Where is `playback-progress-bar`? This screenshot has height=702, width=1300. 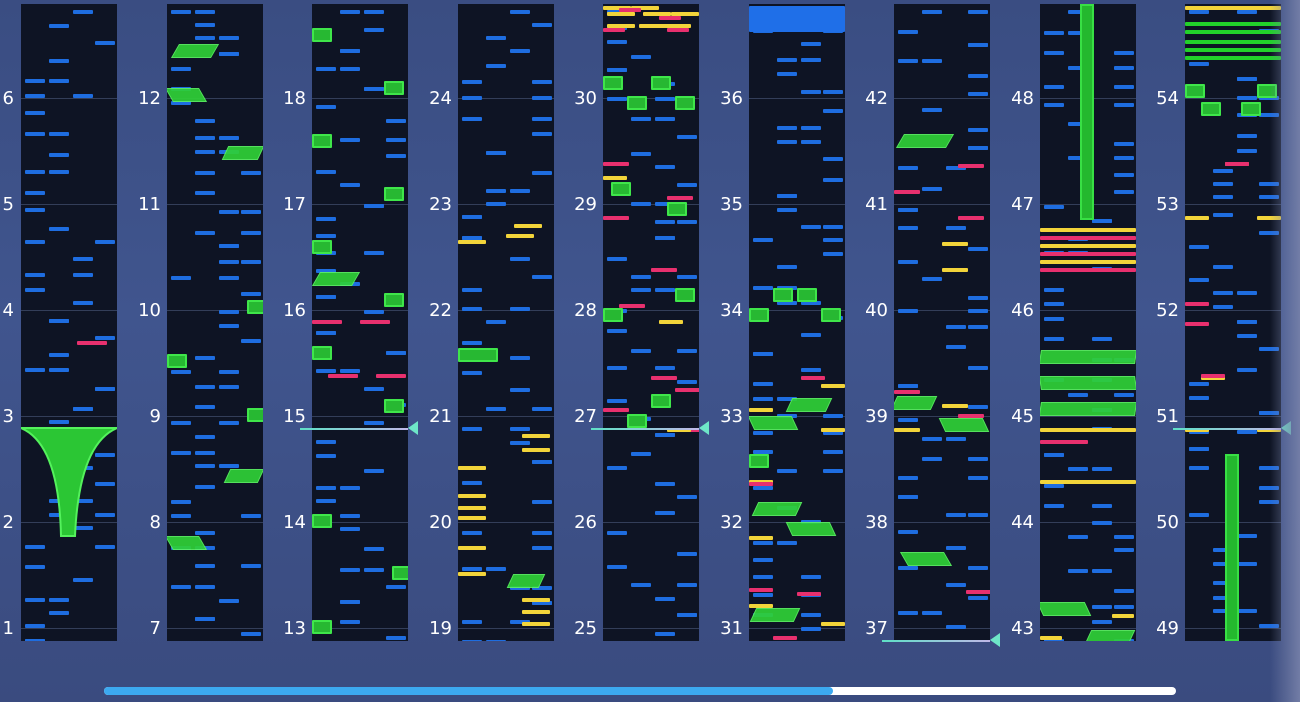 playback-progress-bar is located at coordinates (640, 691).